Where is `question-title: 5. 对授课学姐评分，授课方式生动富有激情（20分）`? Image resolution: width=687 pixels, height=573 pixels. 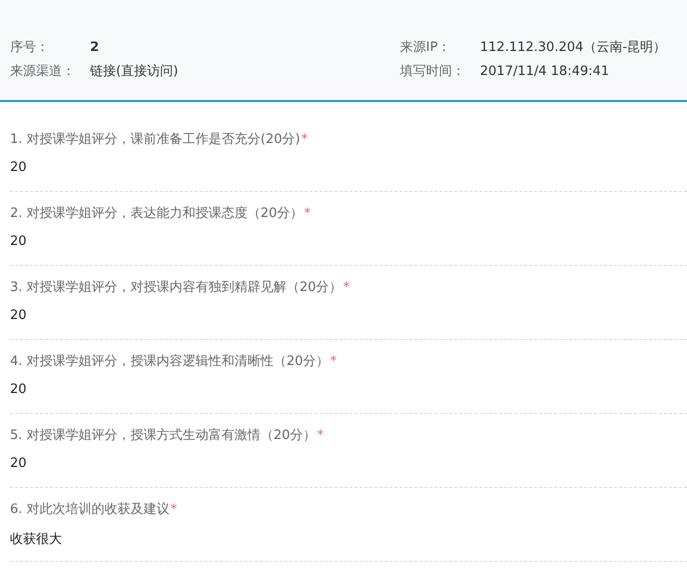 question-title: 5. 对授课学姐评分，授课方式生动富有激情（20分） is located at coordinates (163, 435).